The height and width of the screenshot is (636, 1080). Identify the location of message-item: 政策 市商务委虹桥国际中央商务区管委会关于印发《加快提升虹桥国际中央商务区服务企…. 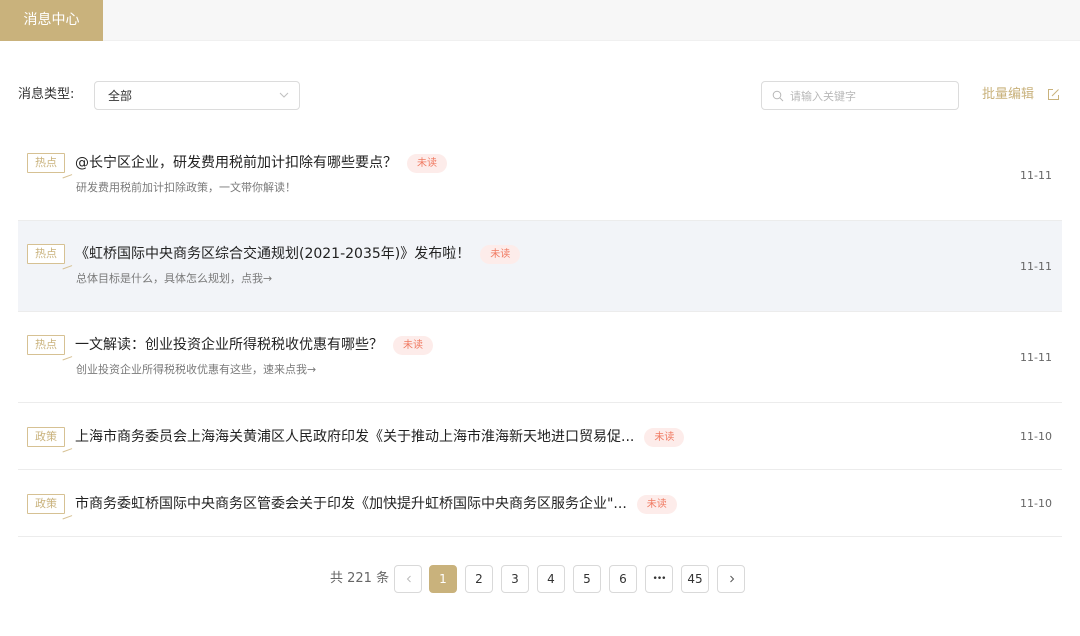
(540, 503).